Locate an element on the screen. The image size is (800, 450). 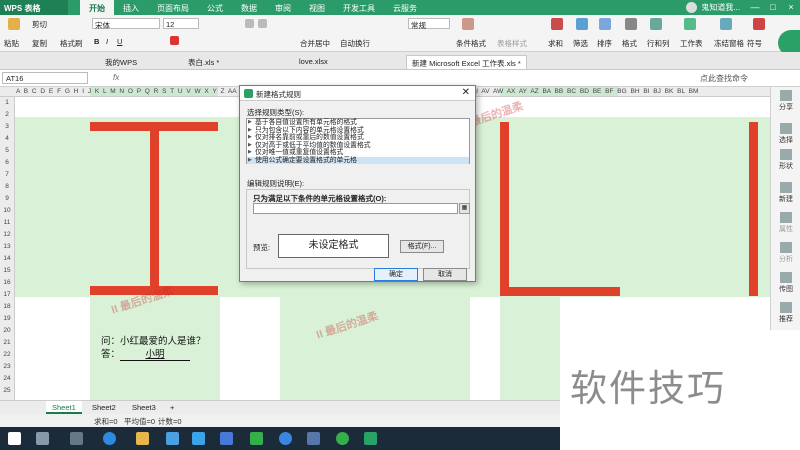
sort-icon is located at coordinates (605, 24).